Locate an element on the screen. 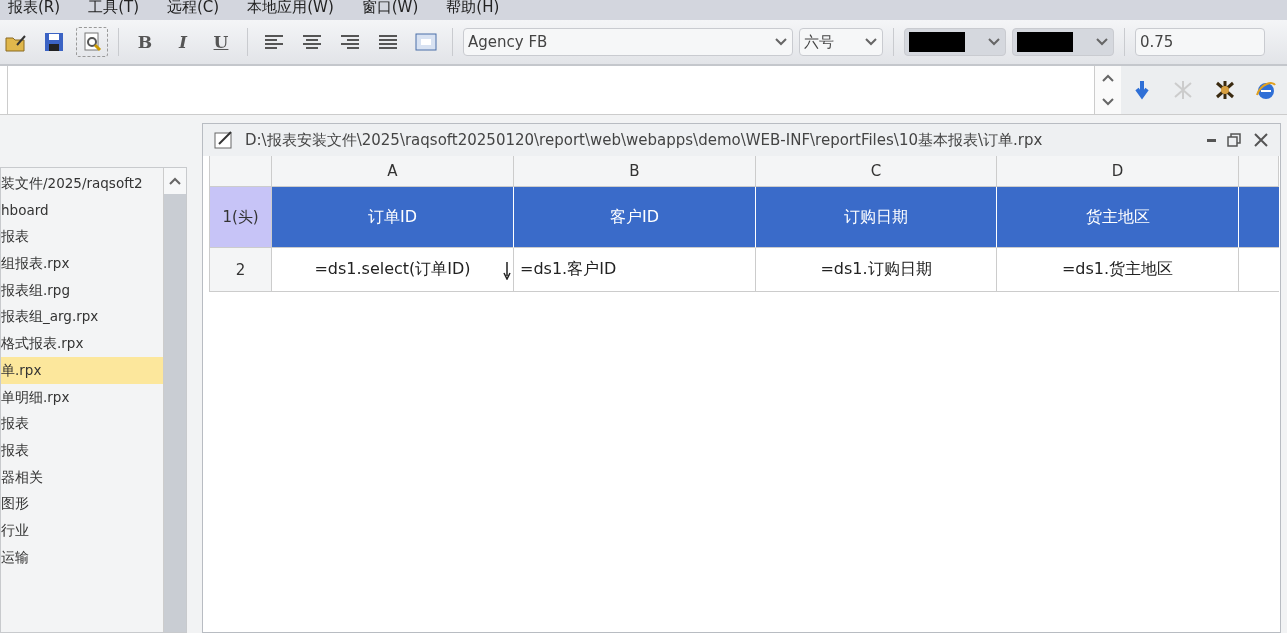 The image size is (1287, 633). close-icon is located at coordinates (1261, 140).